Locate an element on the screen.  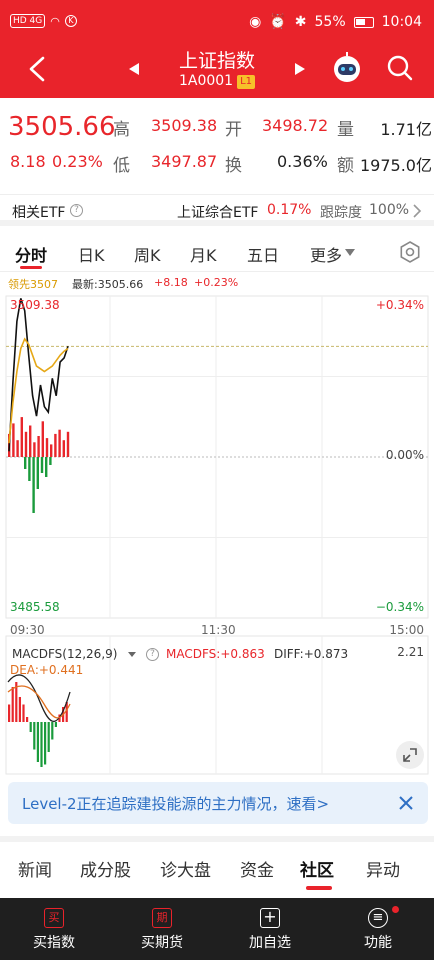
tab-news: 新闻 is located at coordinates (35, 868).